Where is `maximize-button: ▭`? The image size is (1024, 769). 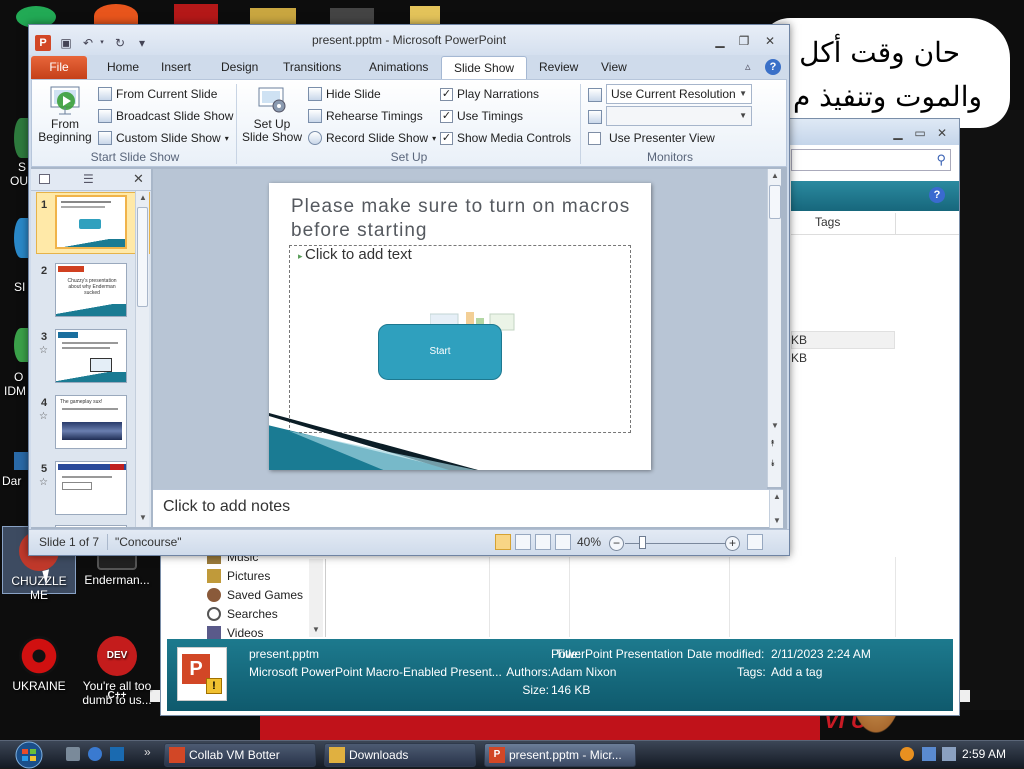
maximize-button: ▭ is located at coordinates (920, 133).